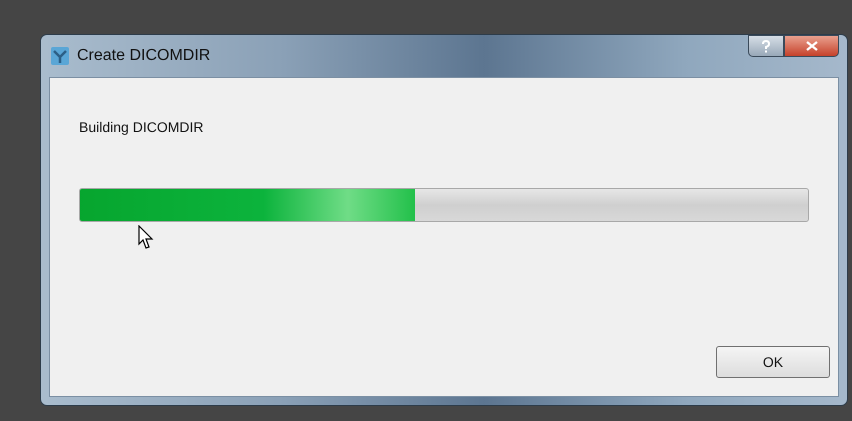 The height and width of the screenshot is (421, 852). What do you see at coordinates (143, 56) in the screenshot?
I see `window-title: Create DICOMDIR` at bounding box center [143, 56].